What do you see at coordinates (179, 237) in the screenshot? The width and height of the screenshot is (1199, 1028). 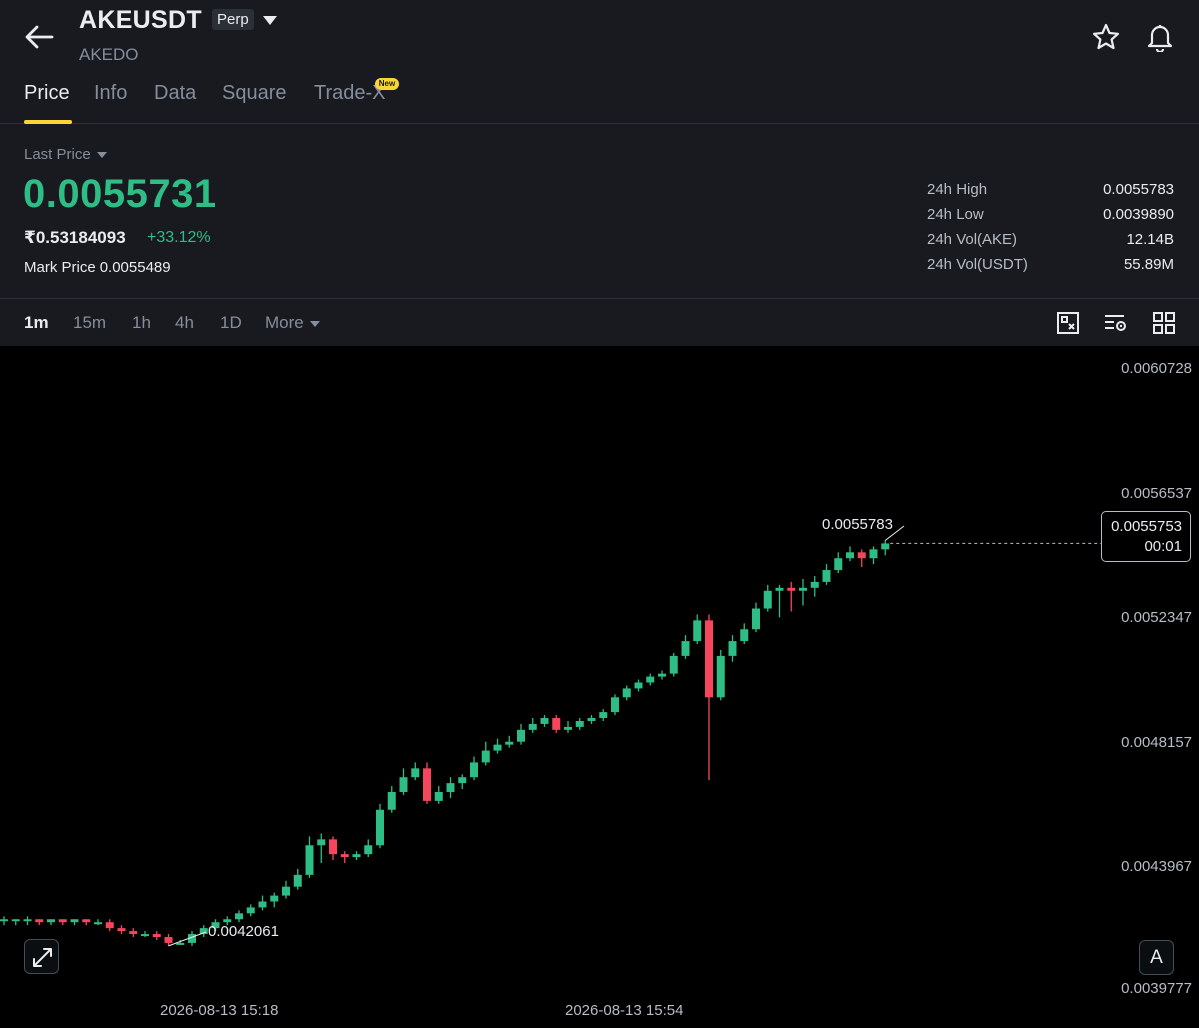 I see `price-change-percent: +33.12%` at bounding box center [179, 237].